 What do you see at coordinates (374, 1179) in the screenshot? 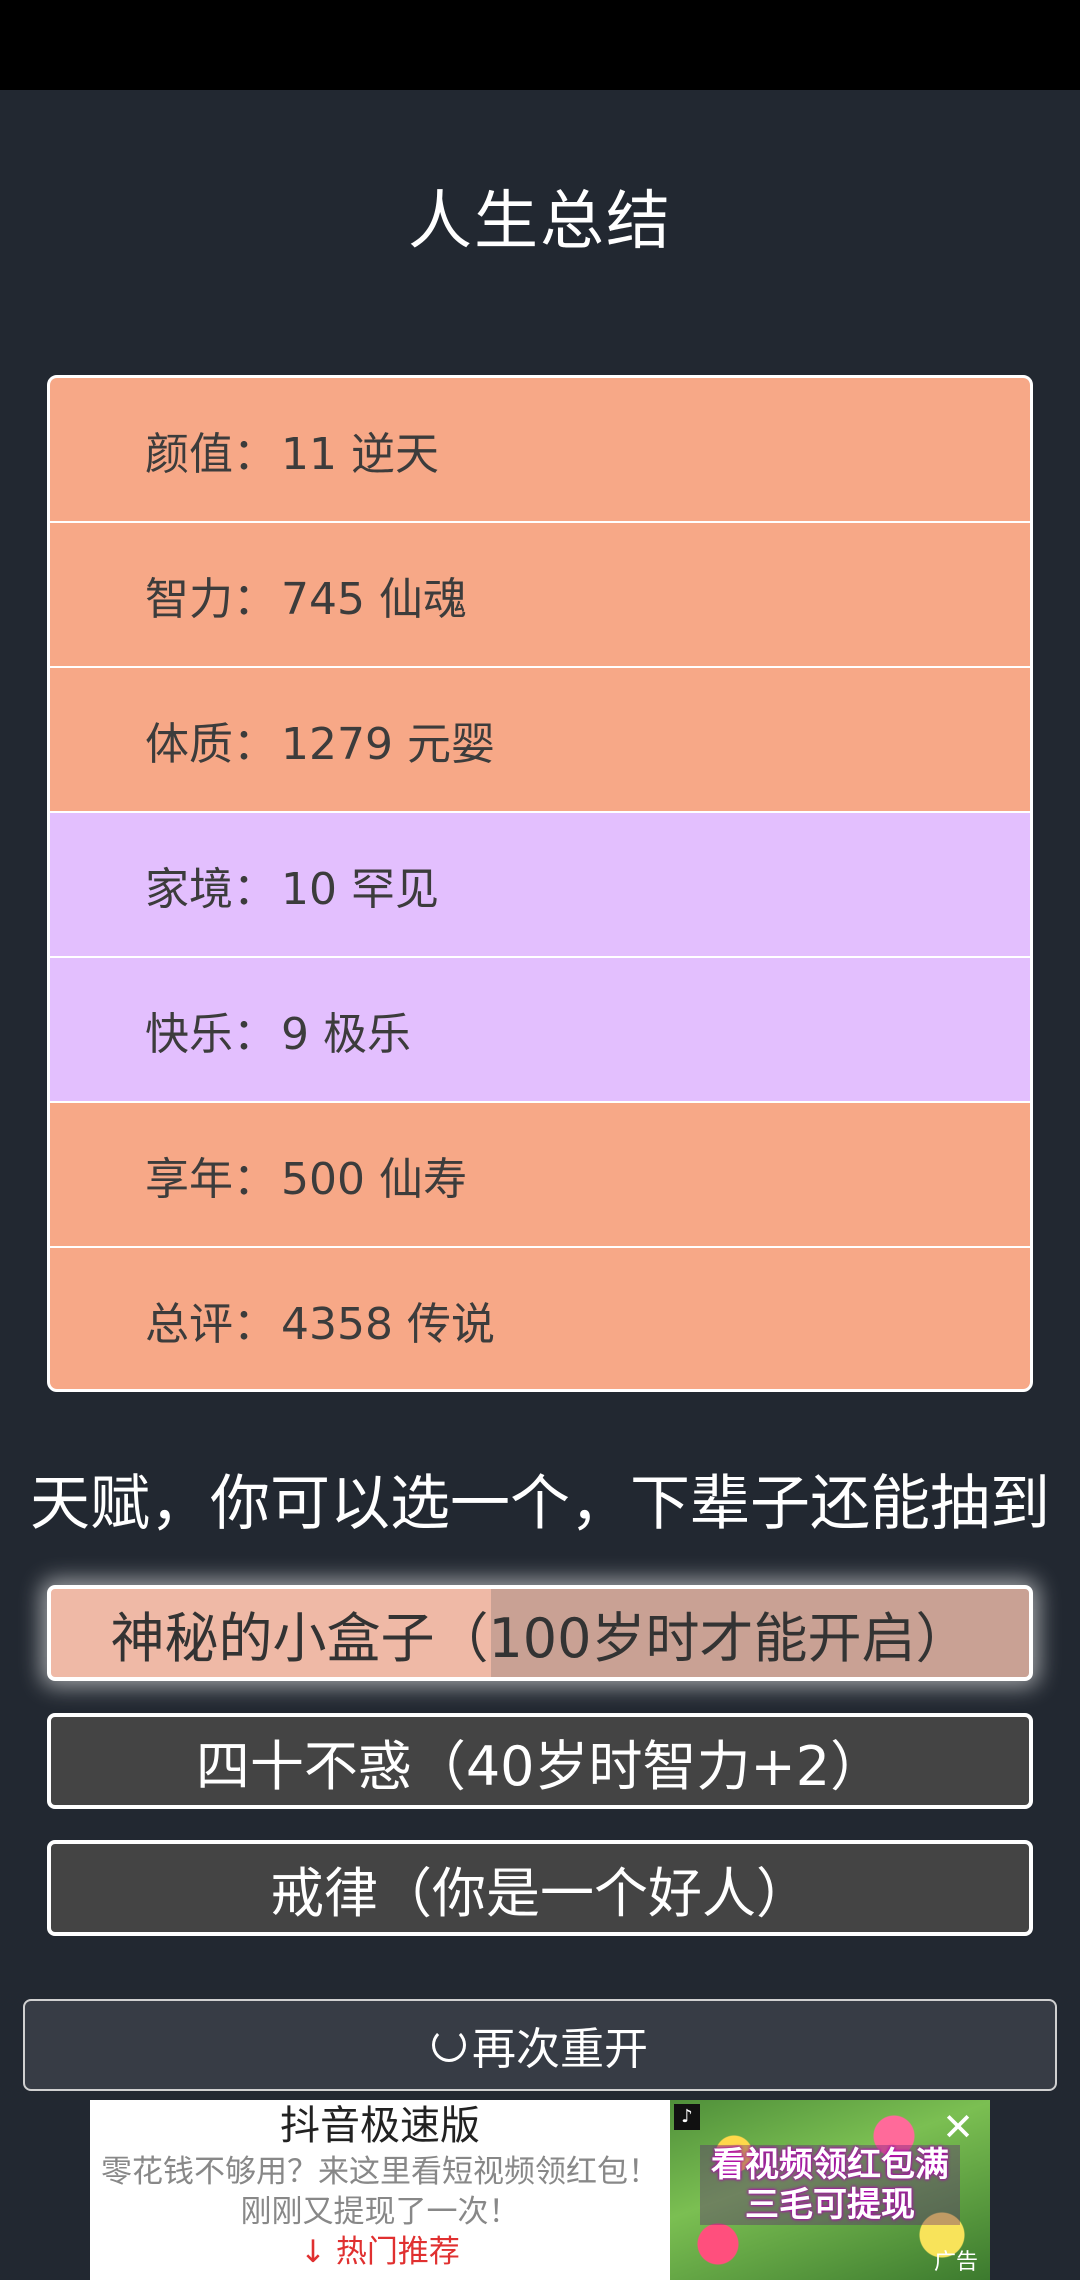
I see `stat-value: 500 仙寿` at bounding box center [374, 1179].